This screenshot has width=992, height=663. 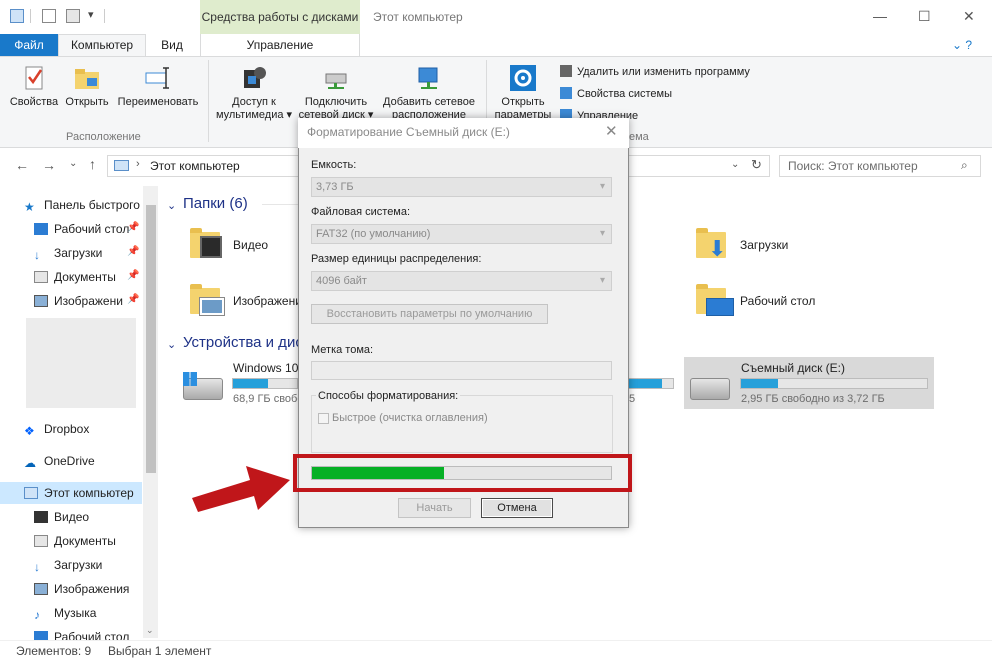 What do you see at coordinates (625, 94) in the screenshot?
I see `system-properties-label: Свойства системы` at bounding box center [625, 94].